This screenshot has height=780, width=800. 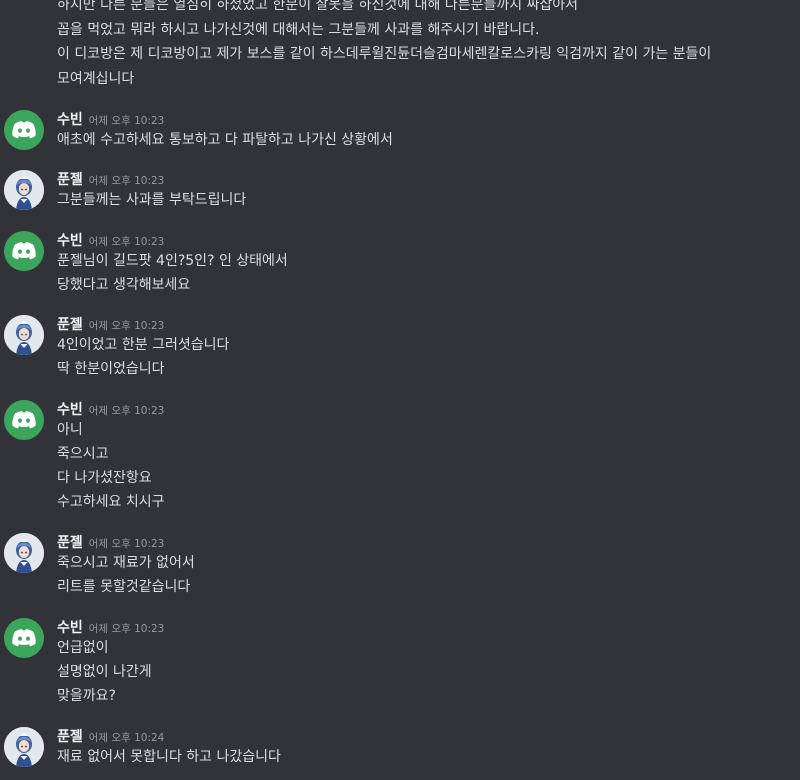 What do you see at coordinates (96, 79) in the screenshot?
I see `message-line: 모여계십니다` at bounding box center [96, 79].